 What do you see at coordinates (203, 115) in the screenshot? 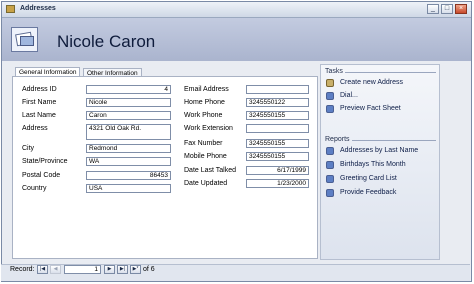
I see `field-label: Work Phone` at bounding box center [203, 115].